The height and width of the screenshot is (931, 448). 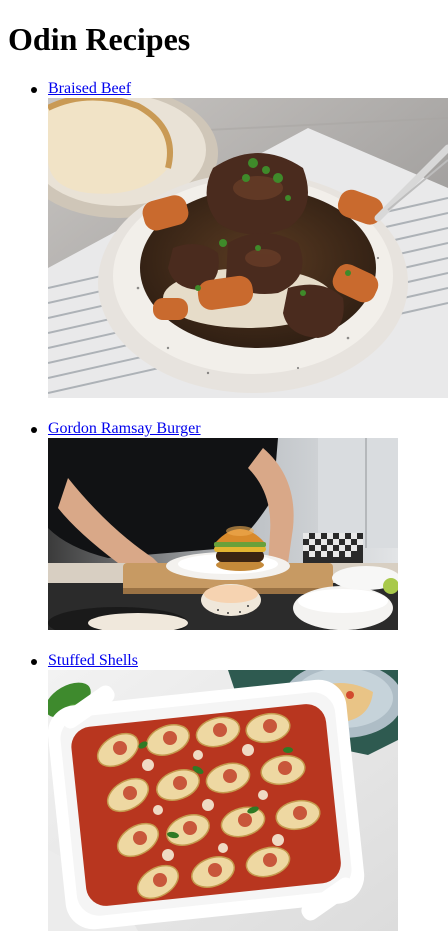 I want to click on page-title: Odin Recipes, so click(x=99, y=39).